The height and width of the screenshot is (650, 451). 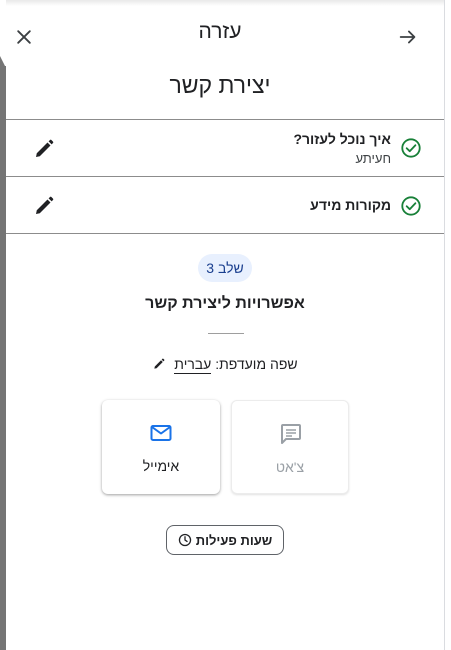 What do you see at coordinates (193, 365) in the screenshot?
I see `language-value: עברית` at bounding box center [193, 365].